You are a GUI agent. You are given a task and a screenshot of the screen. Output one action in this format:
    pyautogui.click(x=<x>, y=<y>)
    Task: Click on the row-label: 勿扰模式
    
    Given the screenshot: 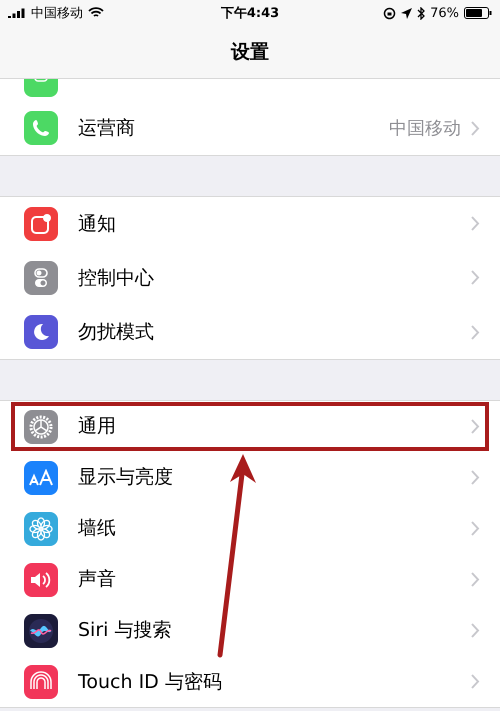 What is the action you would take?
    pyautogui.click(x=116, y=332)
    